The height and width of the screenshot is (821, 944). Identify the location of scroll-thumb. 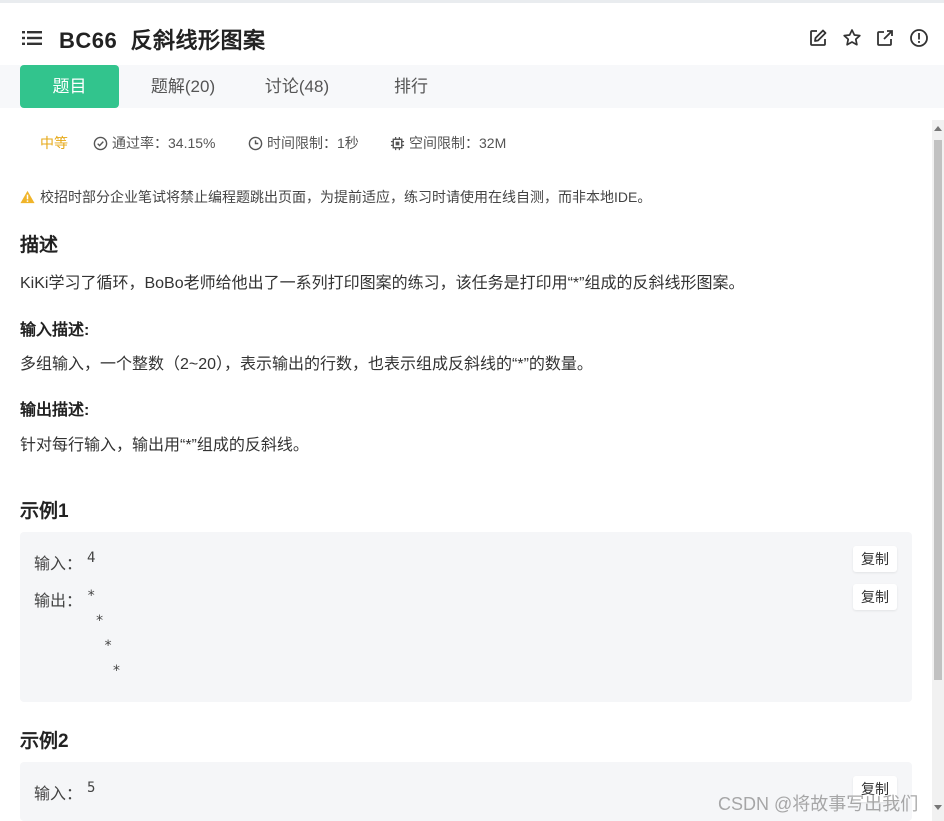
(938, 410).